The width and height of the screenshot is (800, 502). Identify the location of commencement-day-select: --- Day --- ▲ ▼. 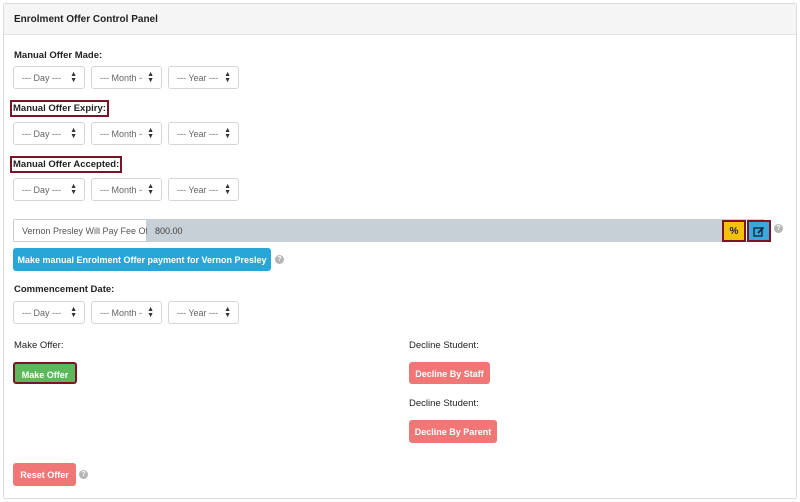
(49, 312).